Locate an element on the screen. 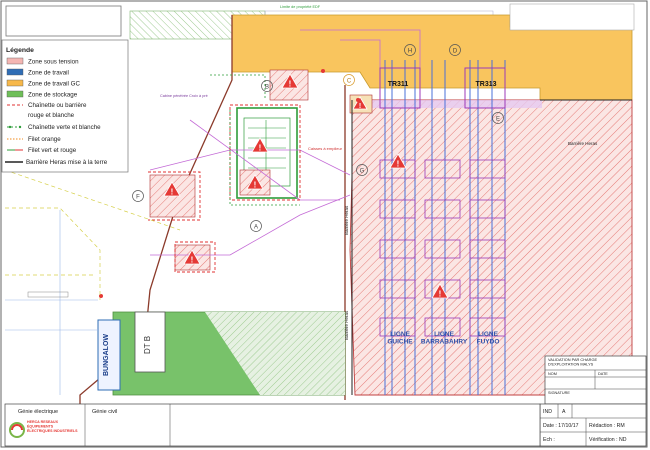 The image size is (650, 450). zone-letter-d: D is located at coordinates (455, 52).